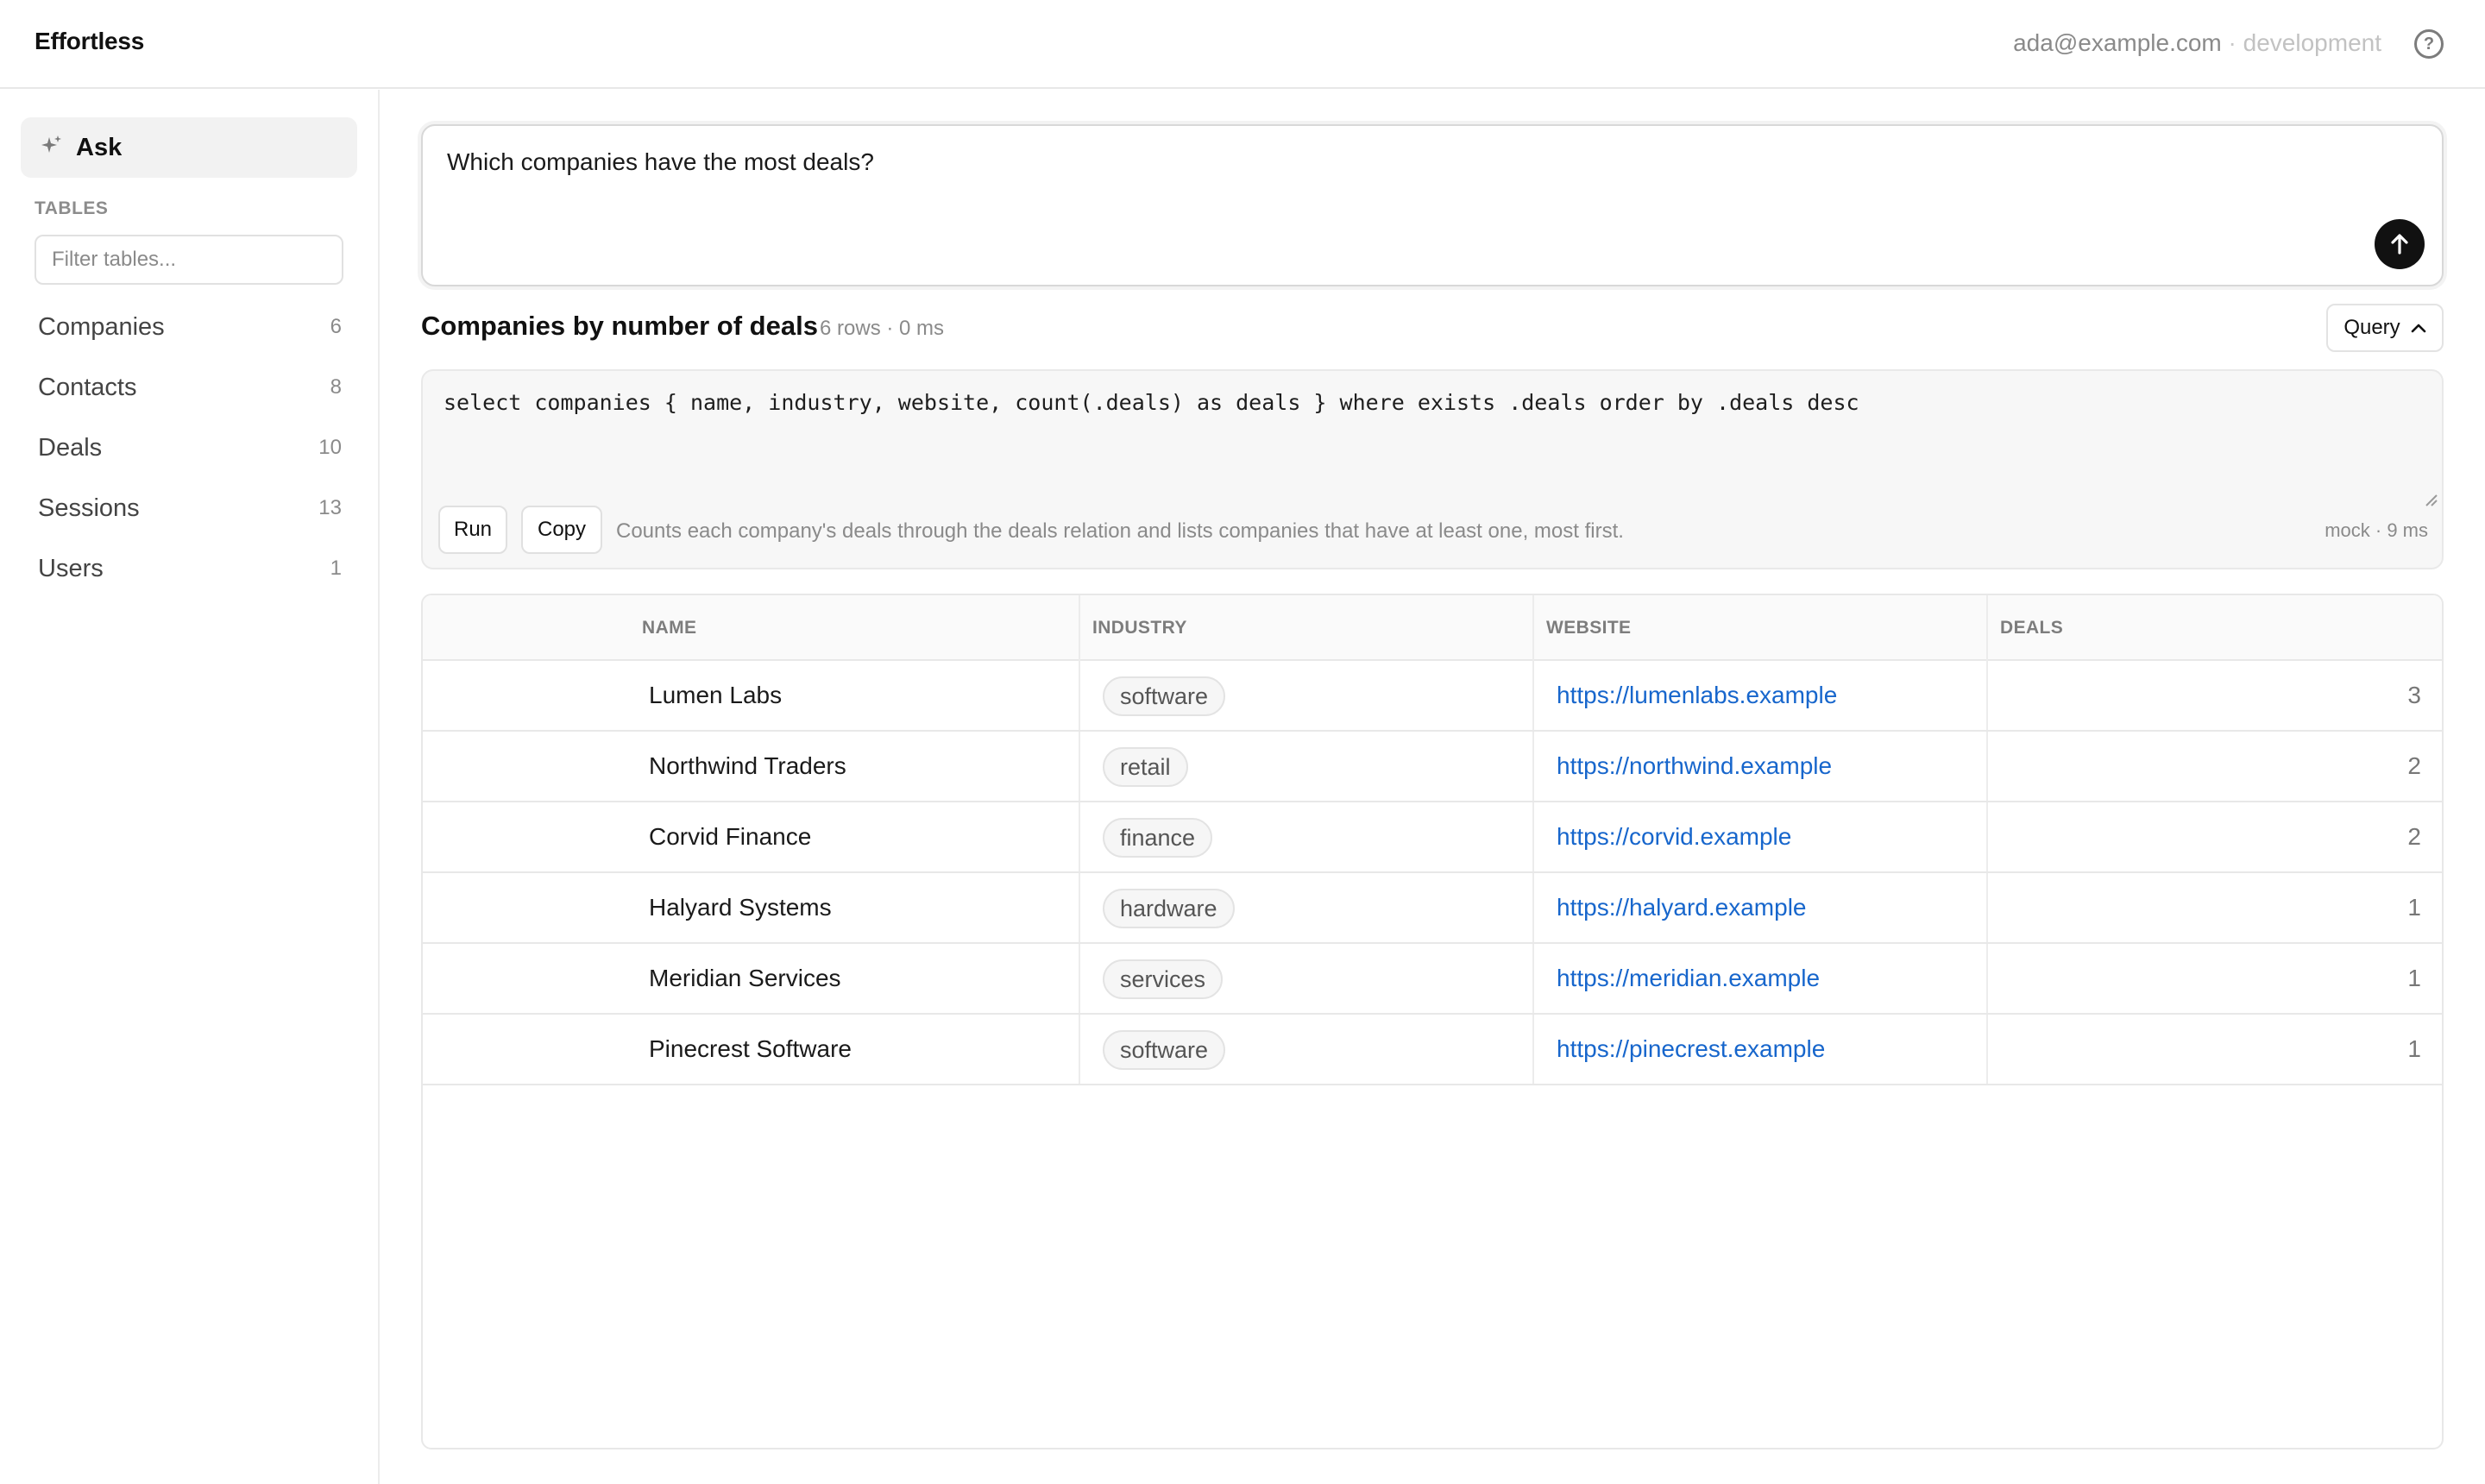 The width and height of the screenshot is (2485, 1484). Describe the element at coordinates (1688, 979) in the screenshot. I see `website-link: https://meridian.example` at that location.